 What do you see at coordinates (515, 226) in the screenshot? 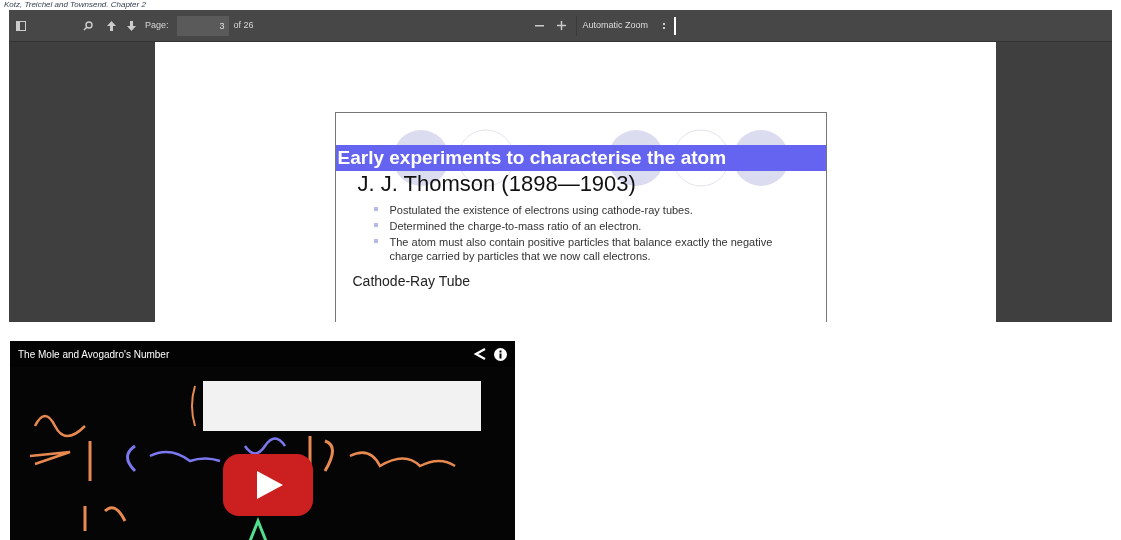
I see `bullet-text: Determined the charge-to-mass ratio of an electron.` at bounding box center [515, 226].